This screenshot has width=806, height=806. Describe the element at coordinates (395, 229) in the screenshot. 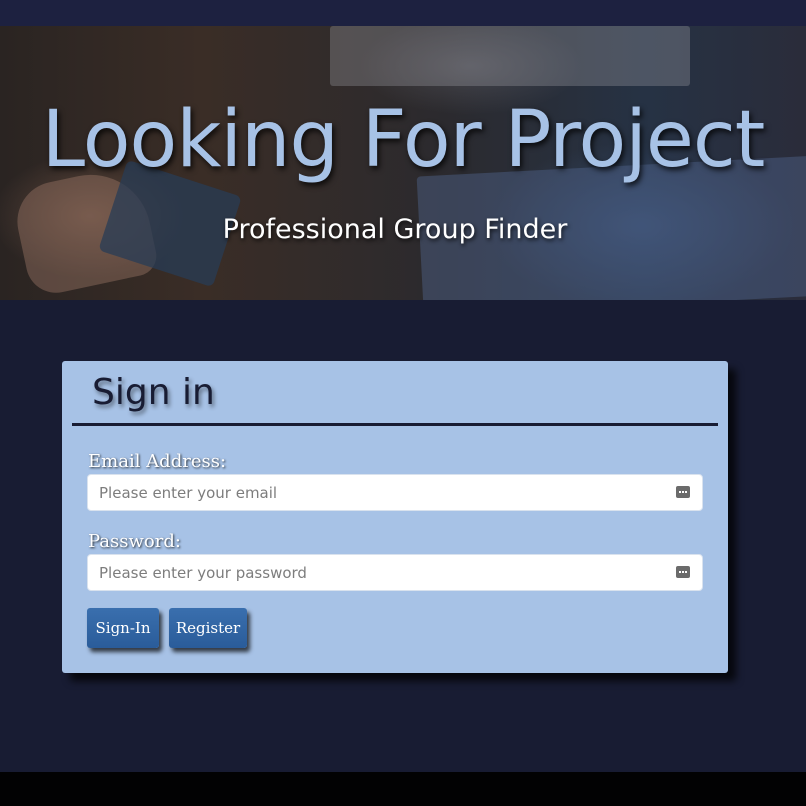

I see `site-subtitle: Professional Group Finder` at that location.